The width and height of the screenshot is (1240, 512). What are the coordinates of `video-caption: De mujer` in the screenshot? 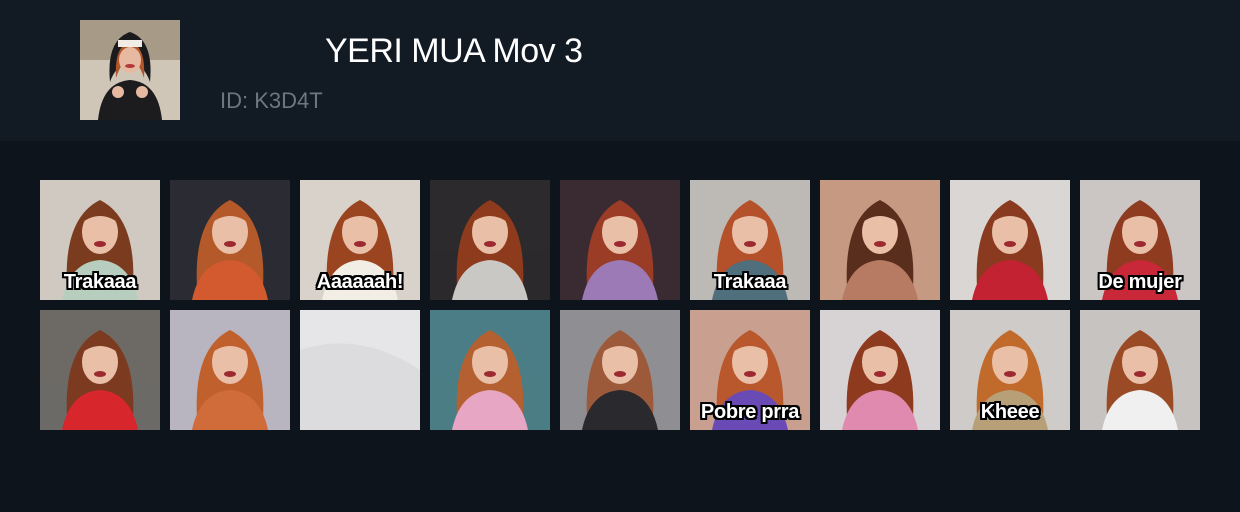 It's located at (1140, 282).